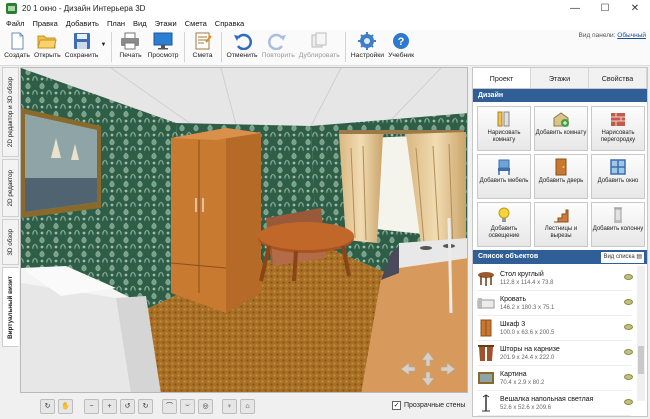 The width and height of the screenshot is (650, 419). Describe the element at coordinates (10, 242) in the screenshot. I see `tab-3d-view: 3D обзор` at that location.